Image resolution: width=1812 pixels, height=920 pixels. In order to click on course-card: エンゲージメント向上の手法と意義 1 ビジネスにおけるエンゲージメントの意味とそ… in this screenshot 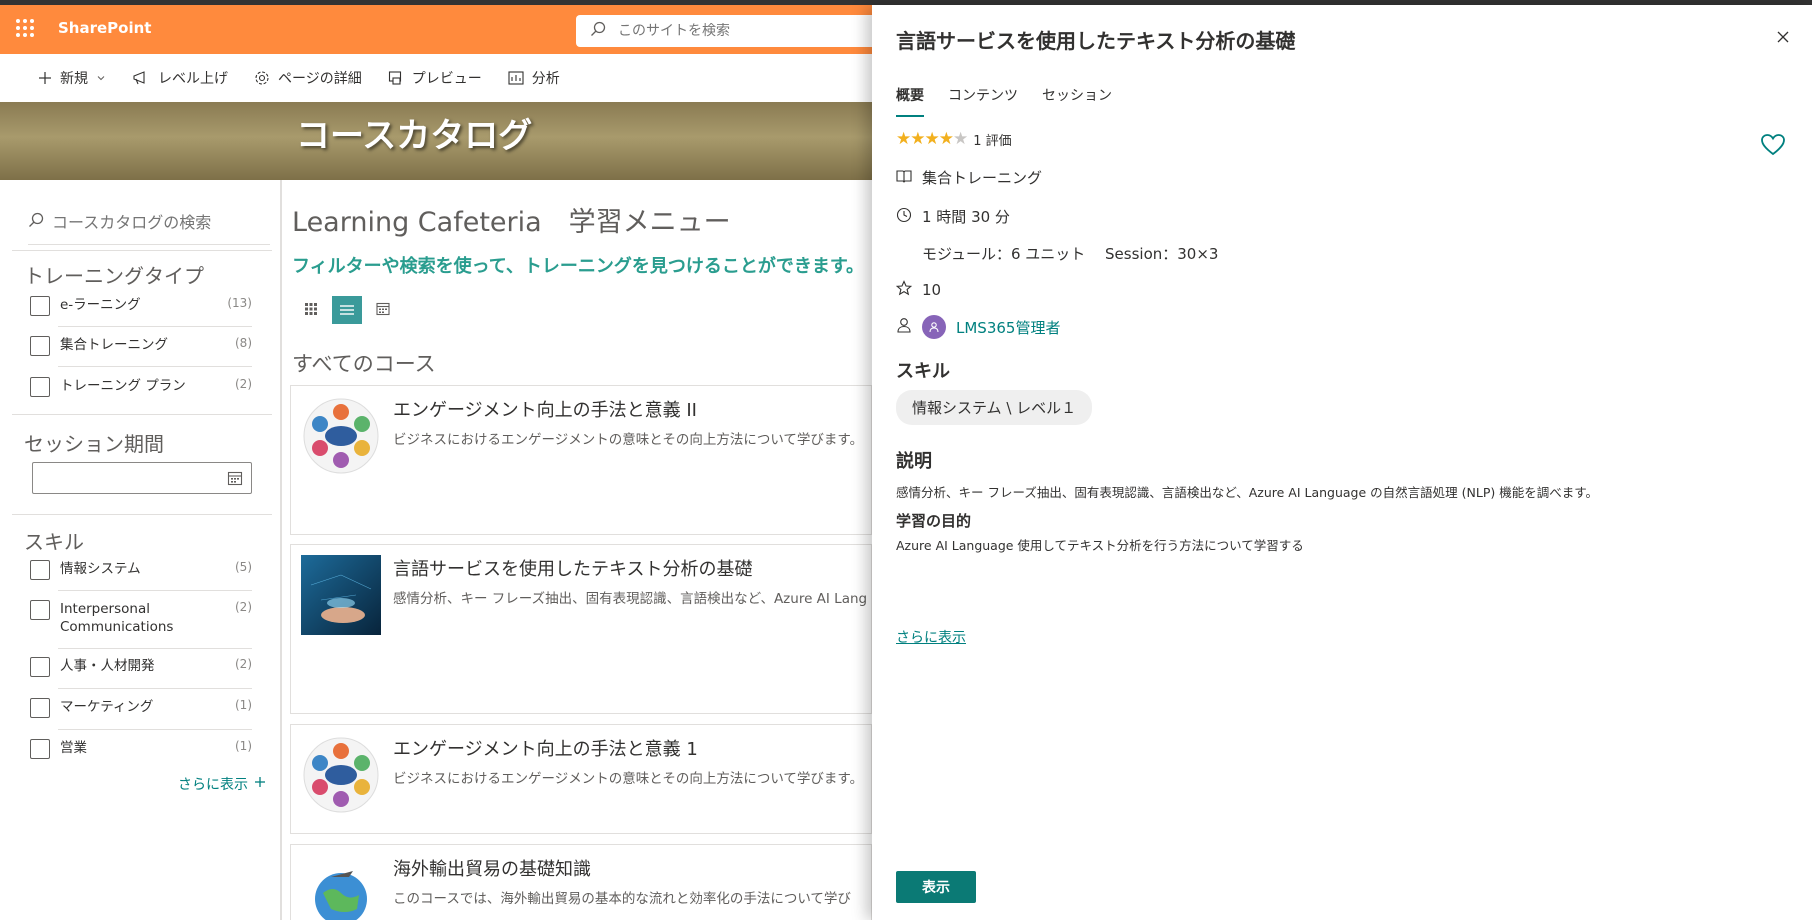, I will do `click(581, 779)`.